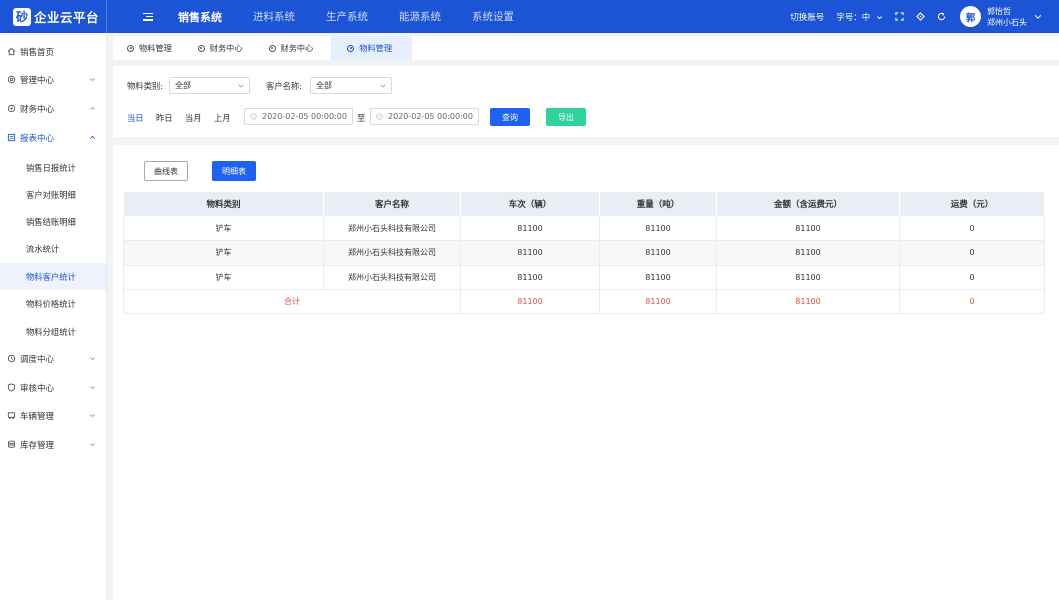  What do you see at coordinates (493, 17) in the screenshot?
I see `topnav-settings: 系统设置` at bounding box center [493, 17].